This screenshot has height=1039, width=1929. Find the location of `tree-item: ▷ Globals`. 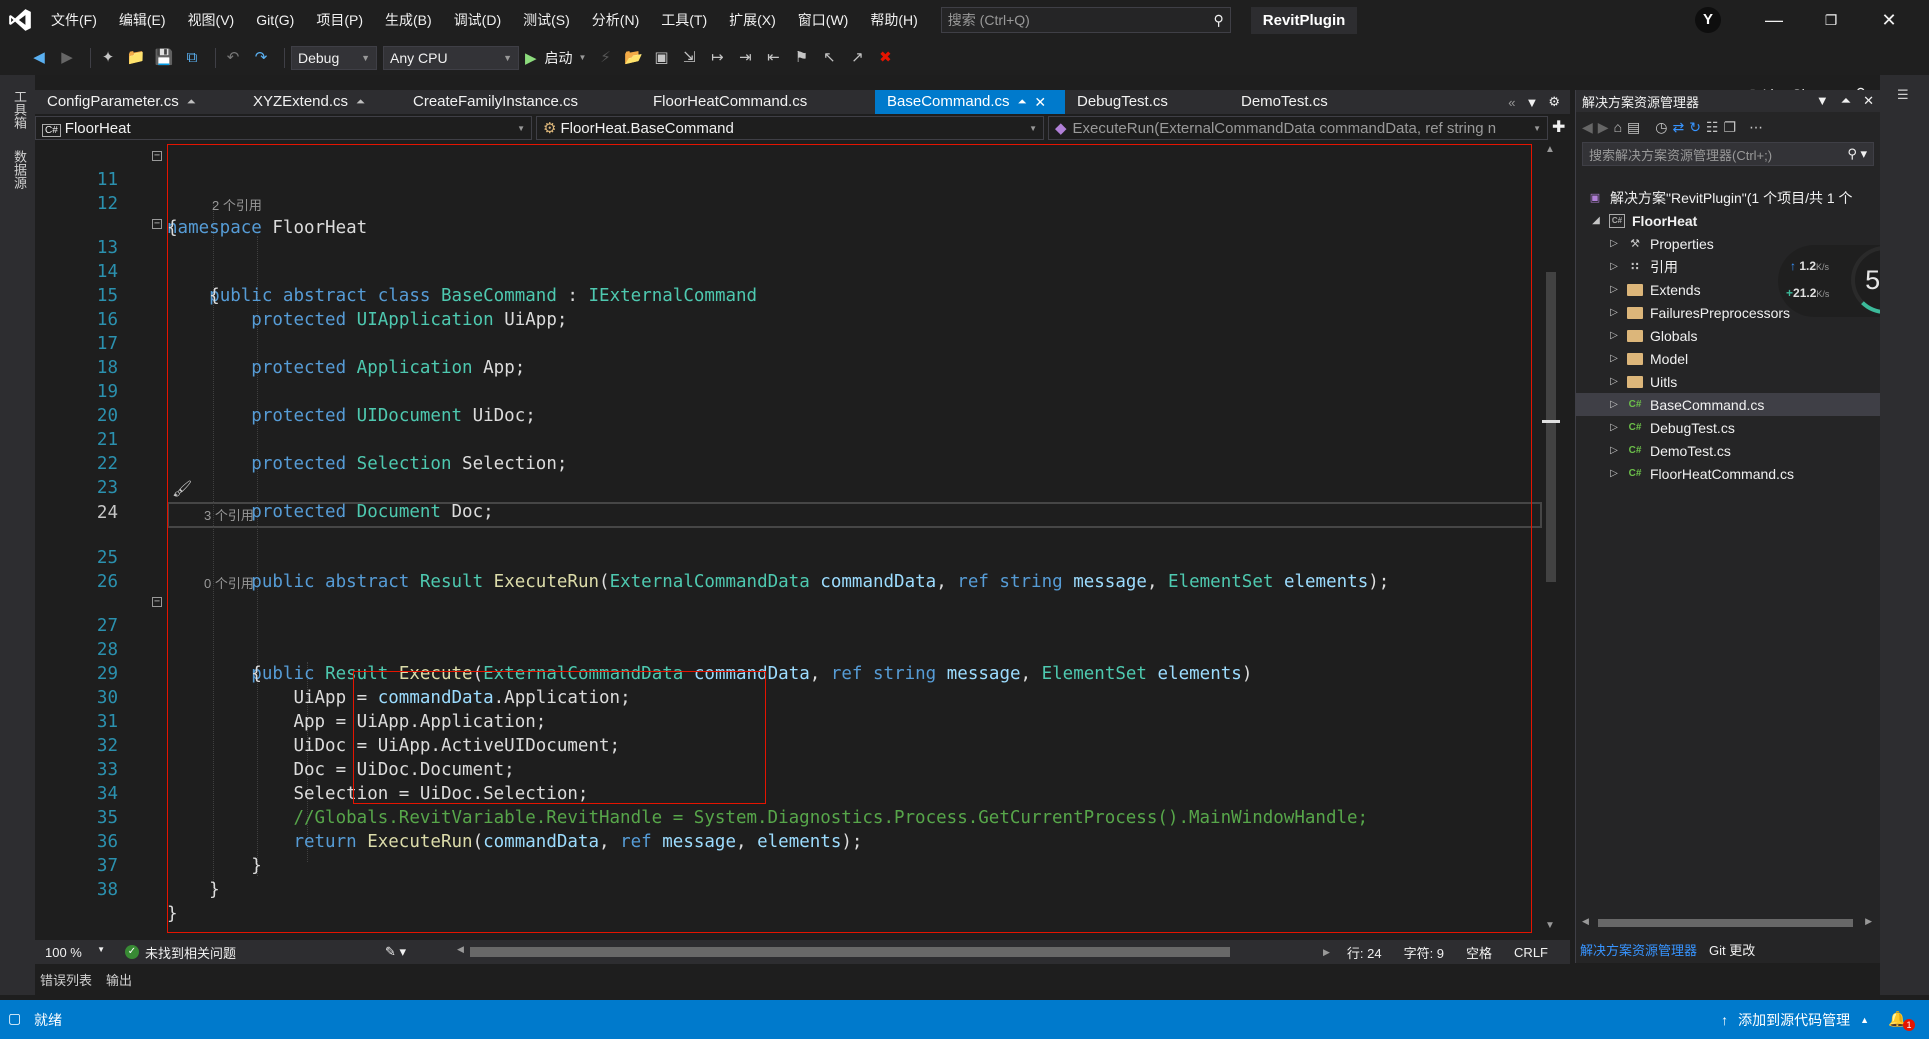

tree-item: ▷ Globals is located at coordinates (1728, 335).